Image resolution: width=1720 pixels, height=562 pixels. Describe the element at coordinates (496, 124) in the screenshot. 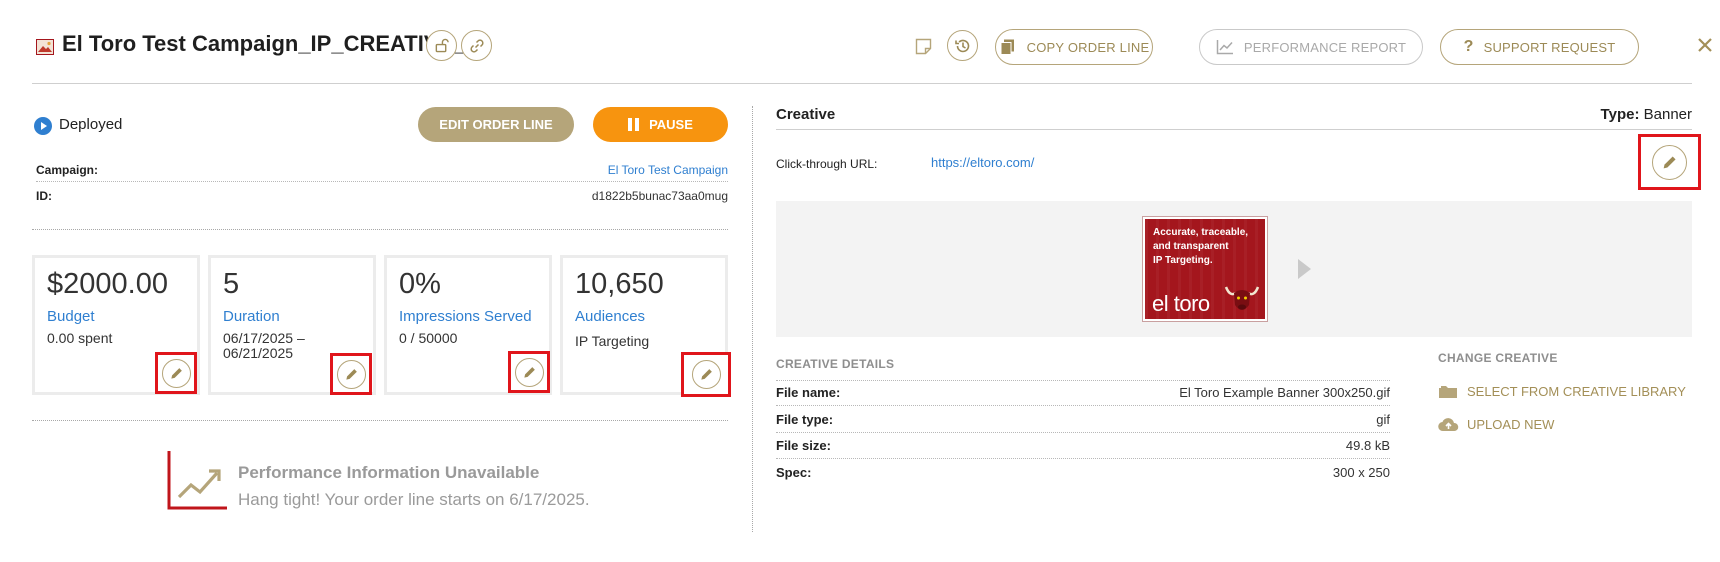

I see `edit-order-line-button: EDIT ORDER LINE` at that location.